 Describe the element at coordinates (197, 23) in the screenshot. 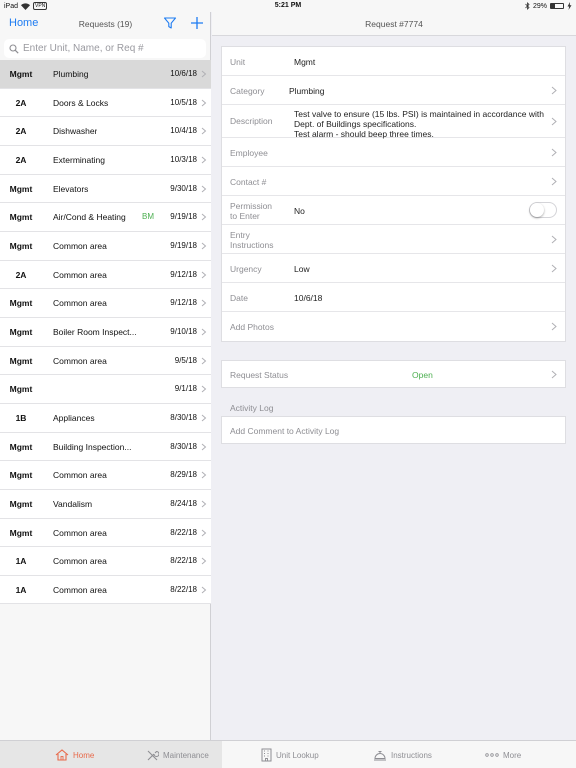

I see `add-request-icon` at that location.